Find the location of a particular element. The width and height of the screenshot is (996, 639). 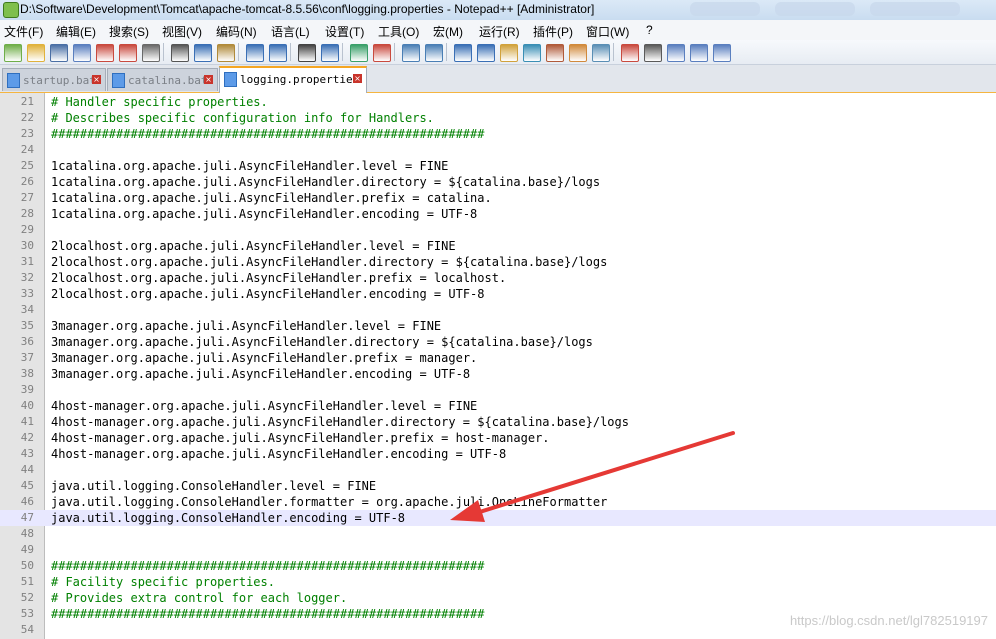

annotation-arrow is located at coordinates (592, 476).